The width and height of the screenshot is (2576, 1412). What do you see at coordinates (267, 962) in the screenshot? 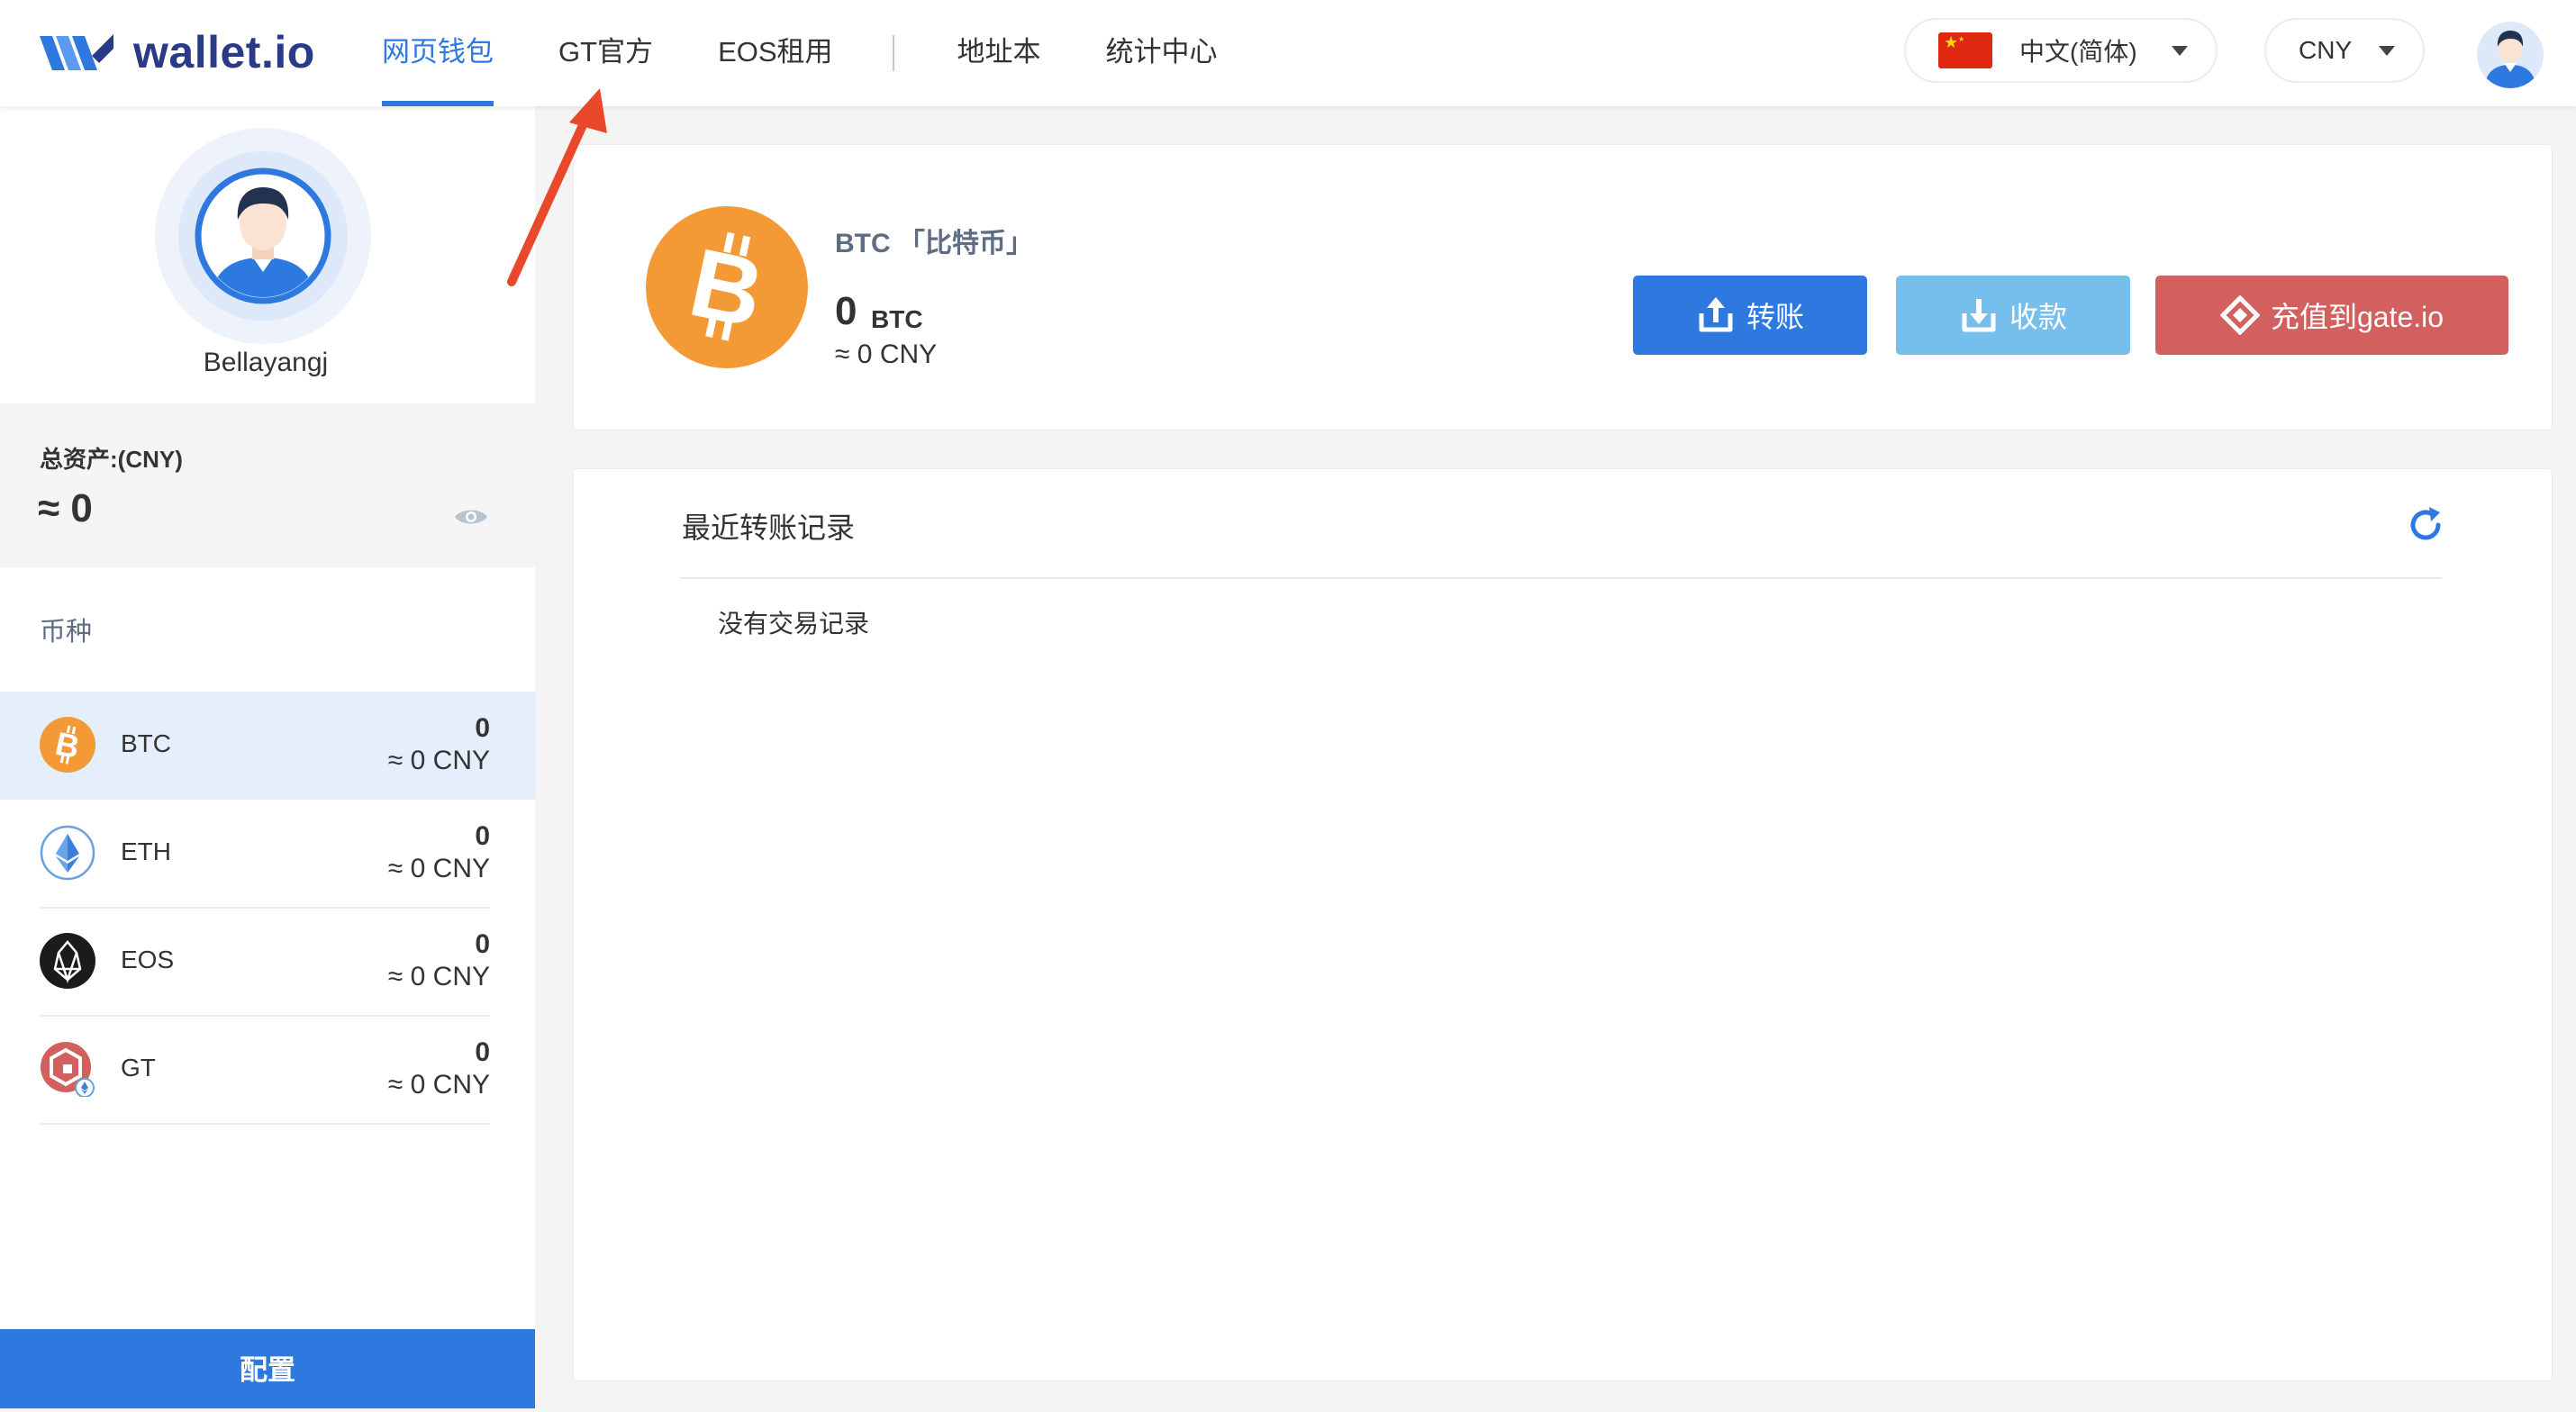
I see `coin-item-eos: EOS 0 ≈ 0 CNY` at bounding box center [267, 962].